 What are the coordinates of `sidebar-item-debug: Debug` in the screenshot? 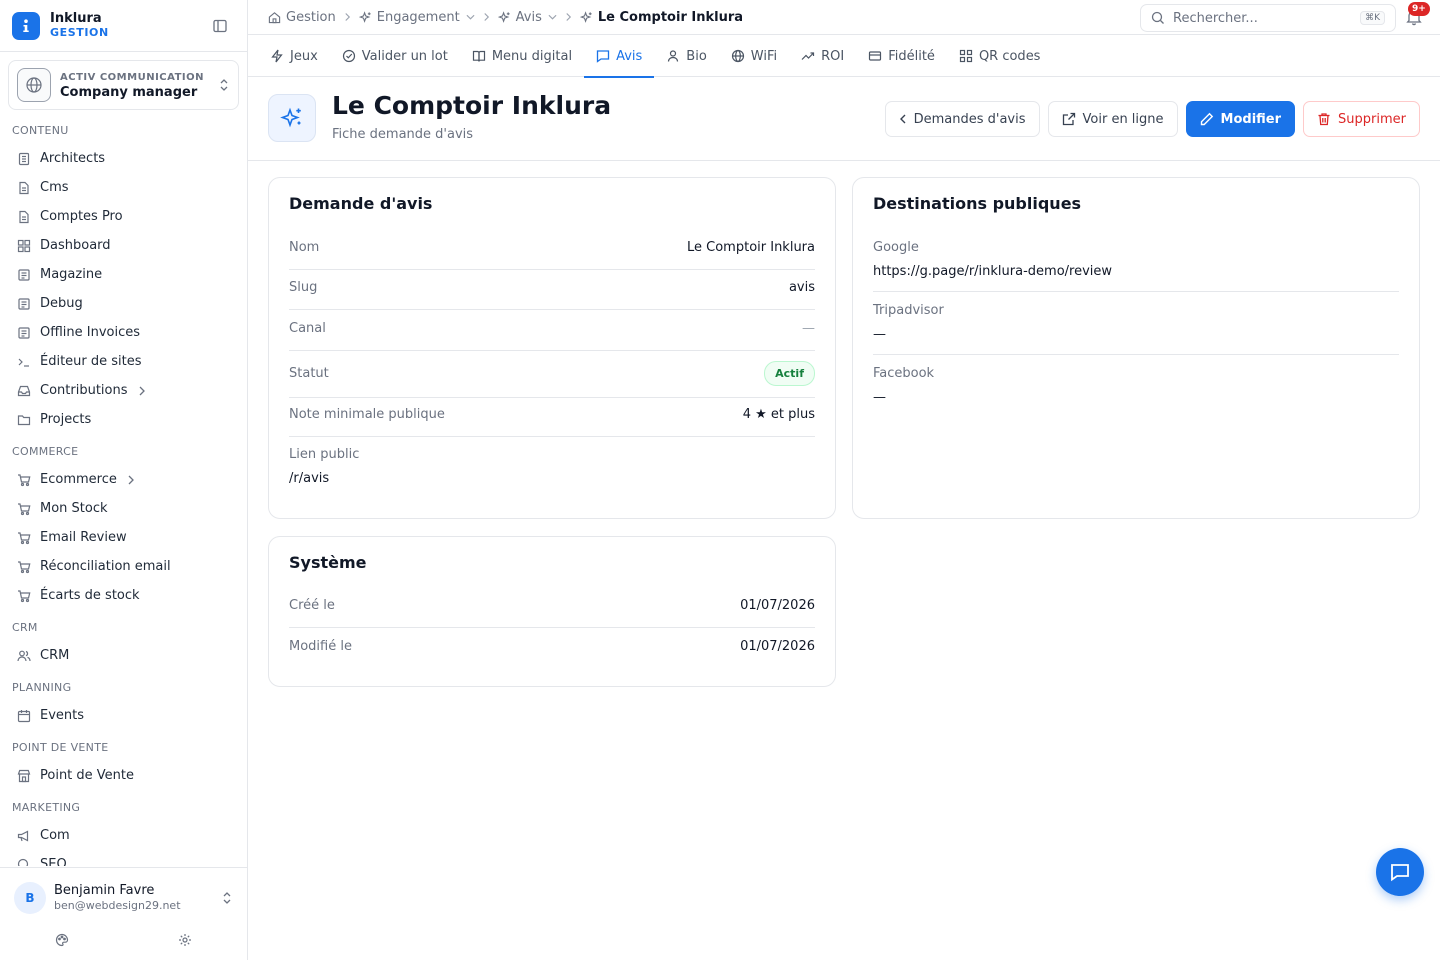 It's located at (123, 303).